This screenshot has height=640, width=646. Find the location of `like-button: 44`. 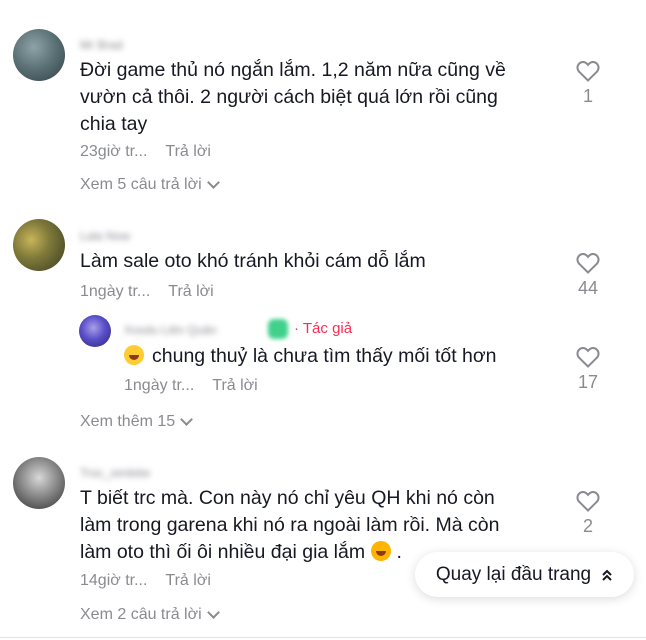

like-button: 44 is located at coordinates (588, 275).